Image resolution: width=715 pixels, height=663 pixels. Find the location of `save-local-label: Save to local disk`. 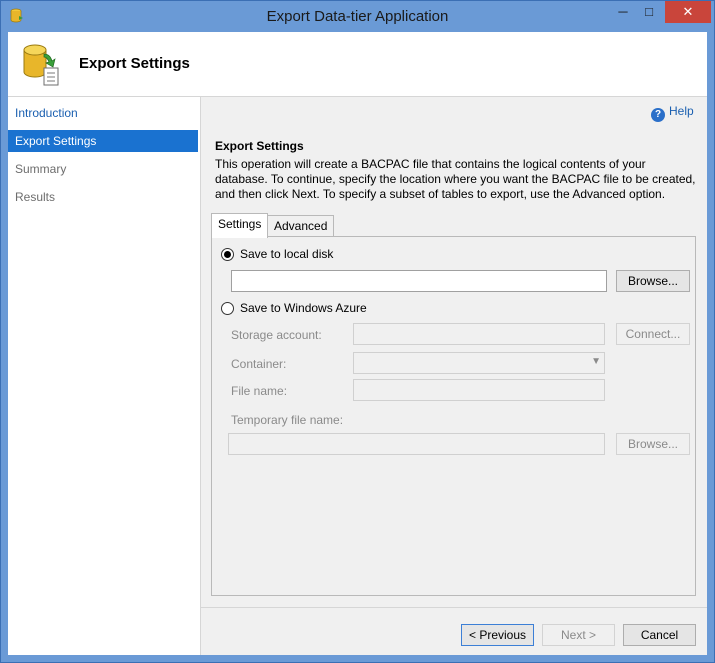

save-local-label: Save to local disk is located at coordinates (287, 254).